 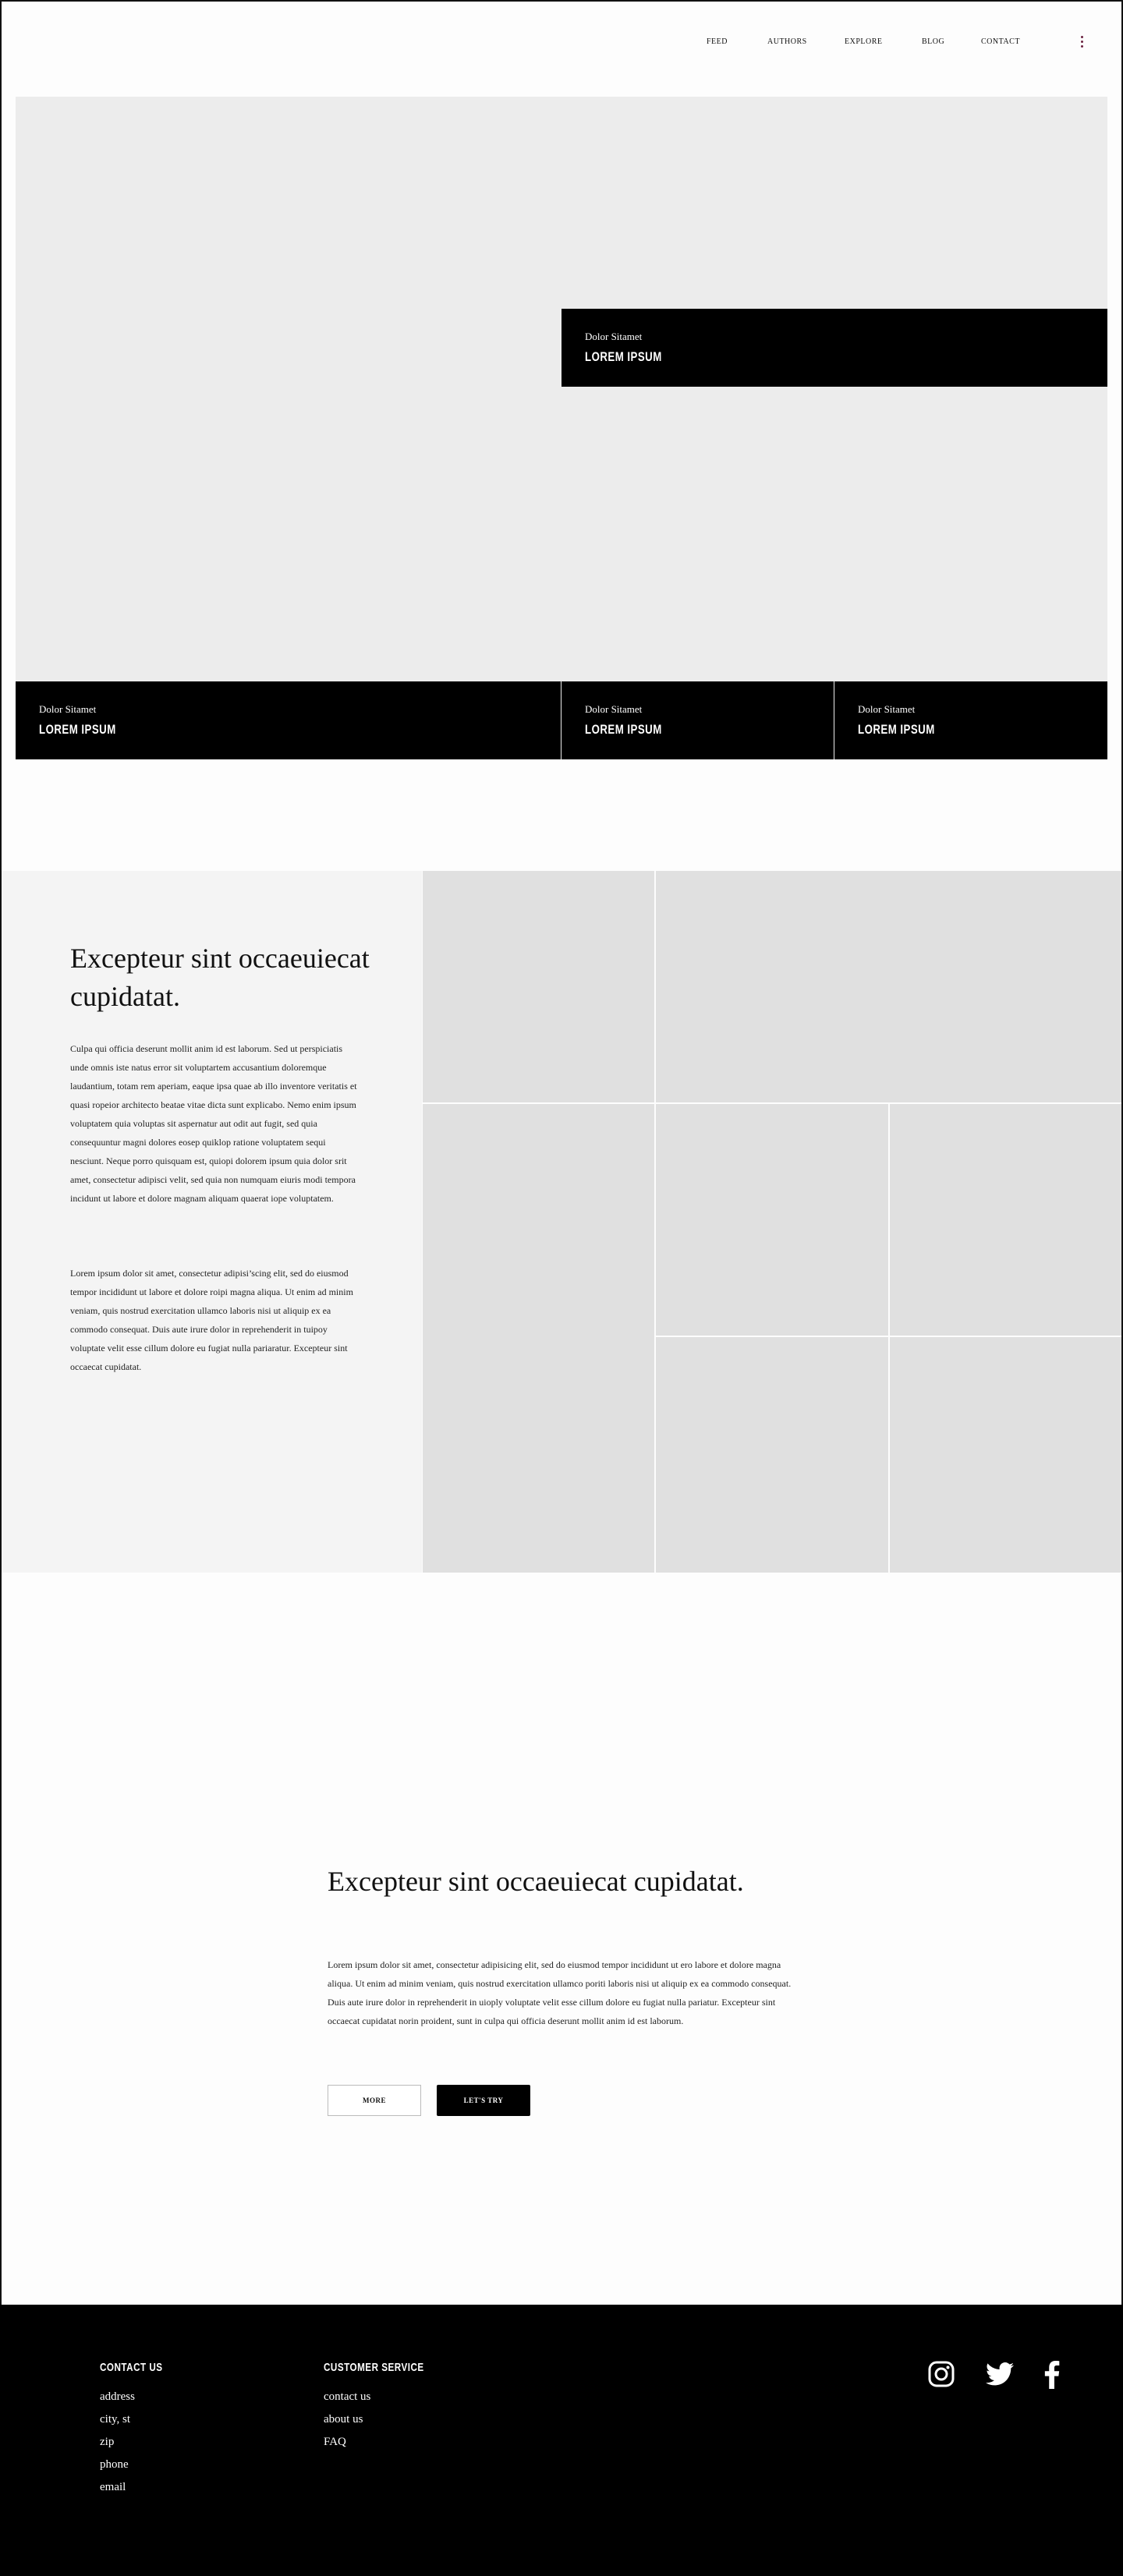 I want to click on link-faq: FAQ, so click(x=347, y=2442).